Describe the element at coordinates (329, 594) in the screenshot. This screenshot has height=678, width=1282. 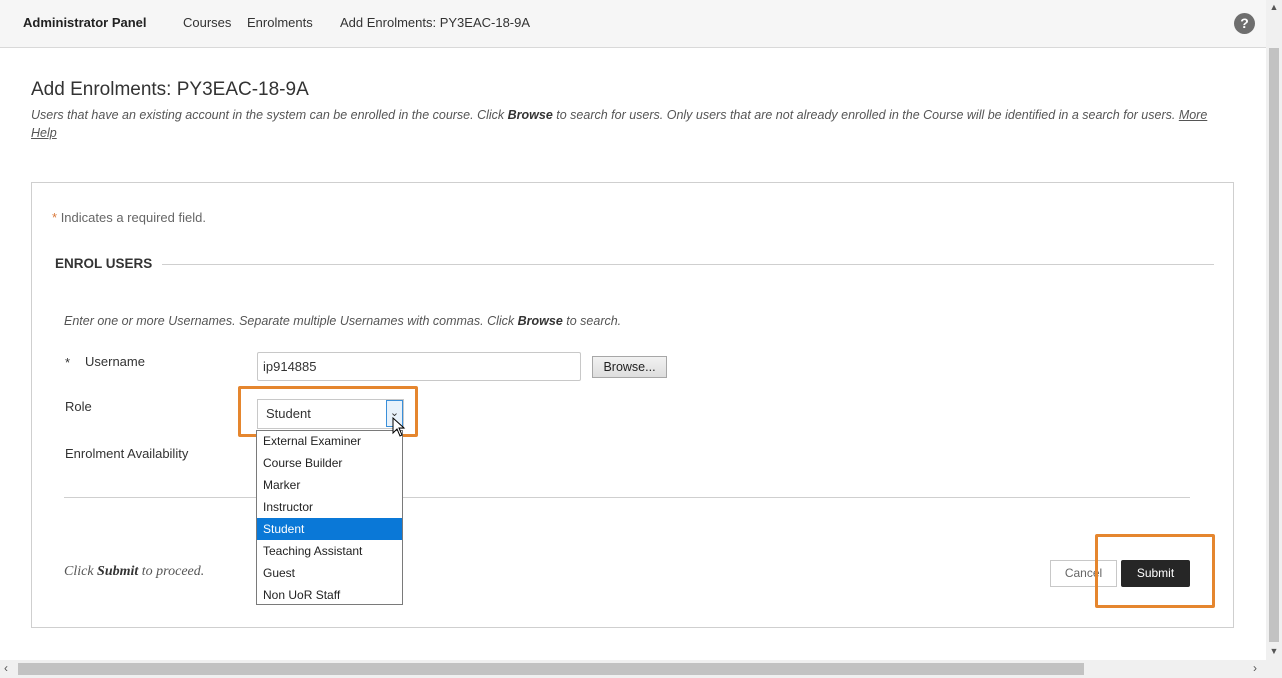
I see `role-option: Non UoR Staff` at that location.